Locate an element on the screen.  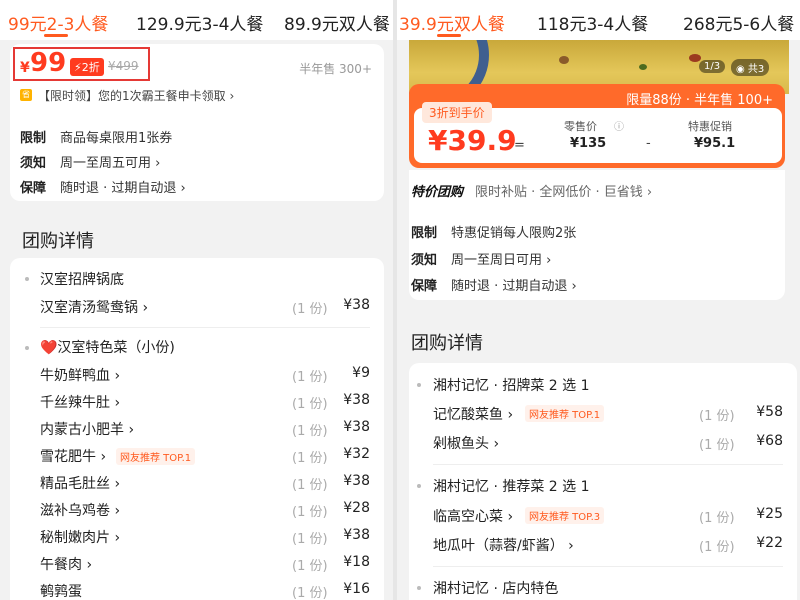
flash-icon: ⚡ is located at coordinates (78, 67).